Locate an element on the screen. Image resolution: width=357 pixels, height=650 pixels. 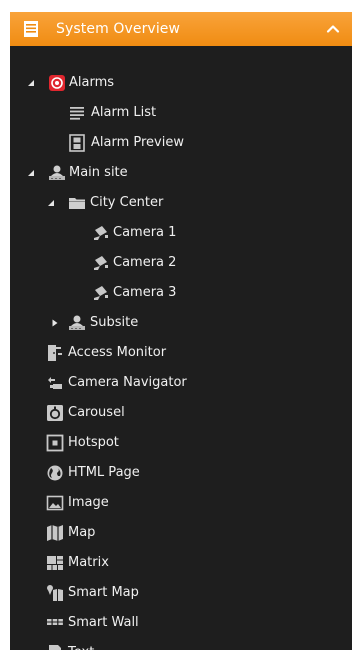
tree-node-camera-2: Camera 2 is located at coordinates (181, 263).